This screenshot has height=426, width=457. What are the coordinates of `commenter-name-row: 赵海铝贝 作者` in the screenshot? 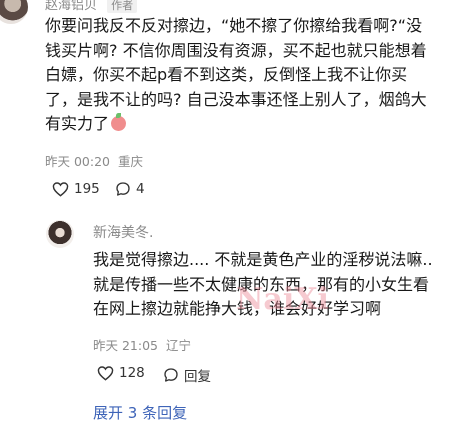 It's located at (91, 6).